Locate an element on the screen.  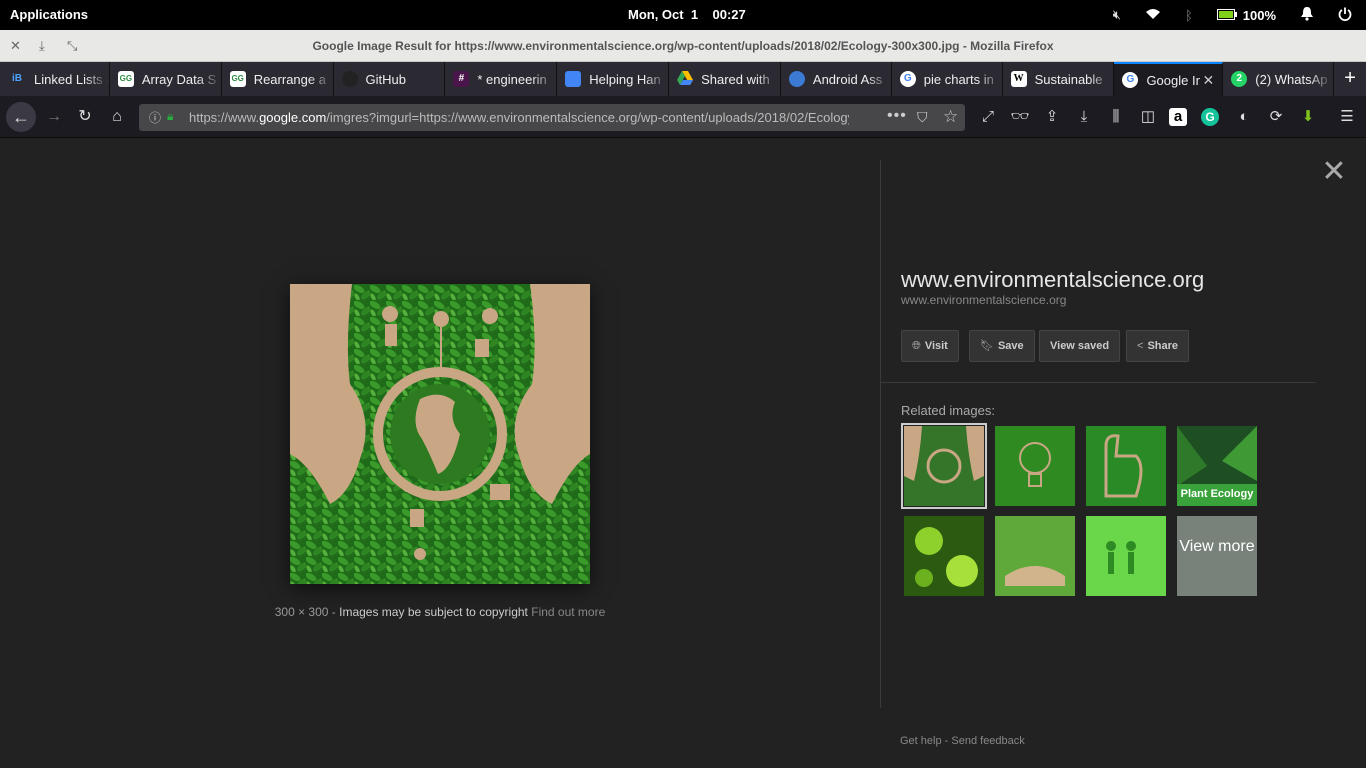
save-button: 🔖︎ Save is located at coordinates (1002, 346).